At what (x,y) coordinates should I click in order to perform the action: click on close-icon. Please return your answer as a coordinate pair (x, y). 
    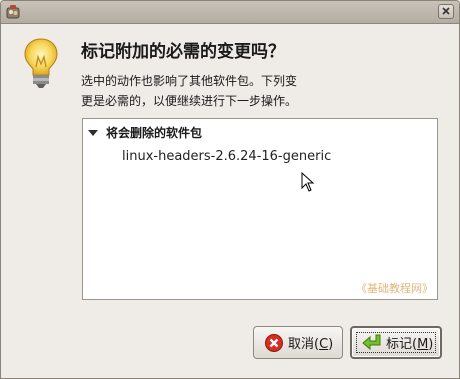
    Looking at the image, I should click on (446, 11).